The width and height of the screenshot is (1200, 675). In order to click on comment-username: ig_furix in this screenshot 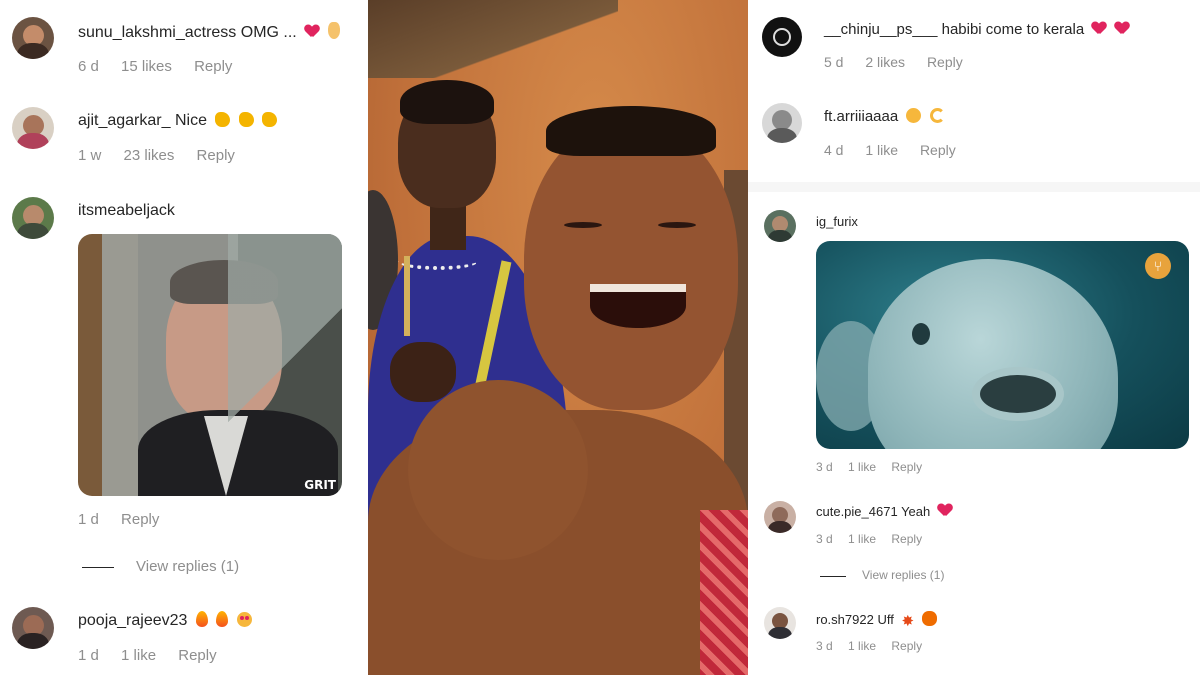, I will do `click(837, 221)`.